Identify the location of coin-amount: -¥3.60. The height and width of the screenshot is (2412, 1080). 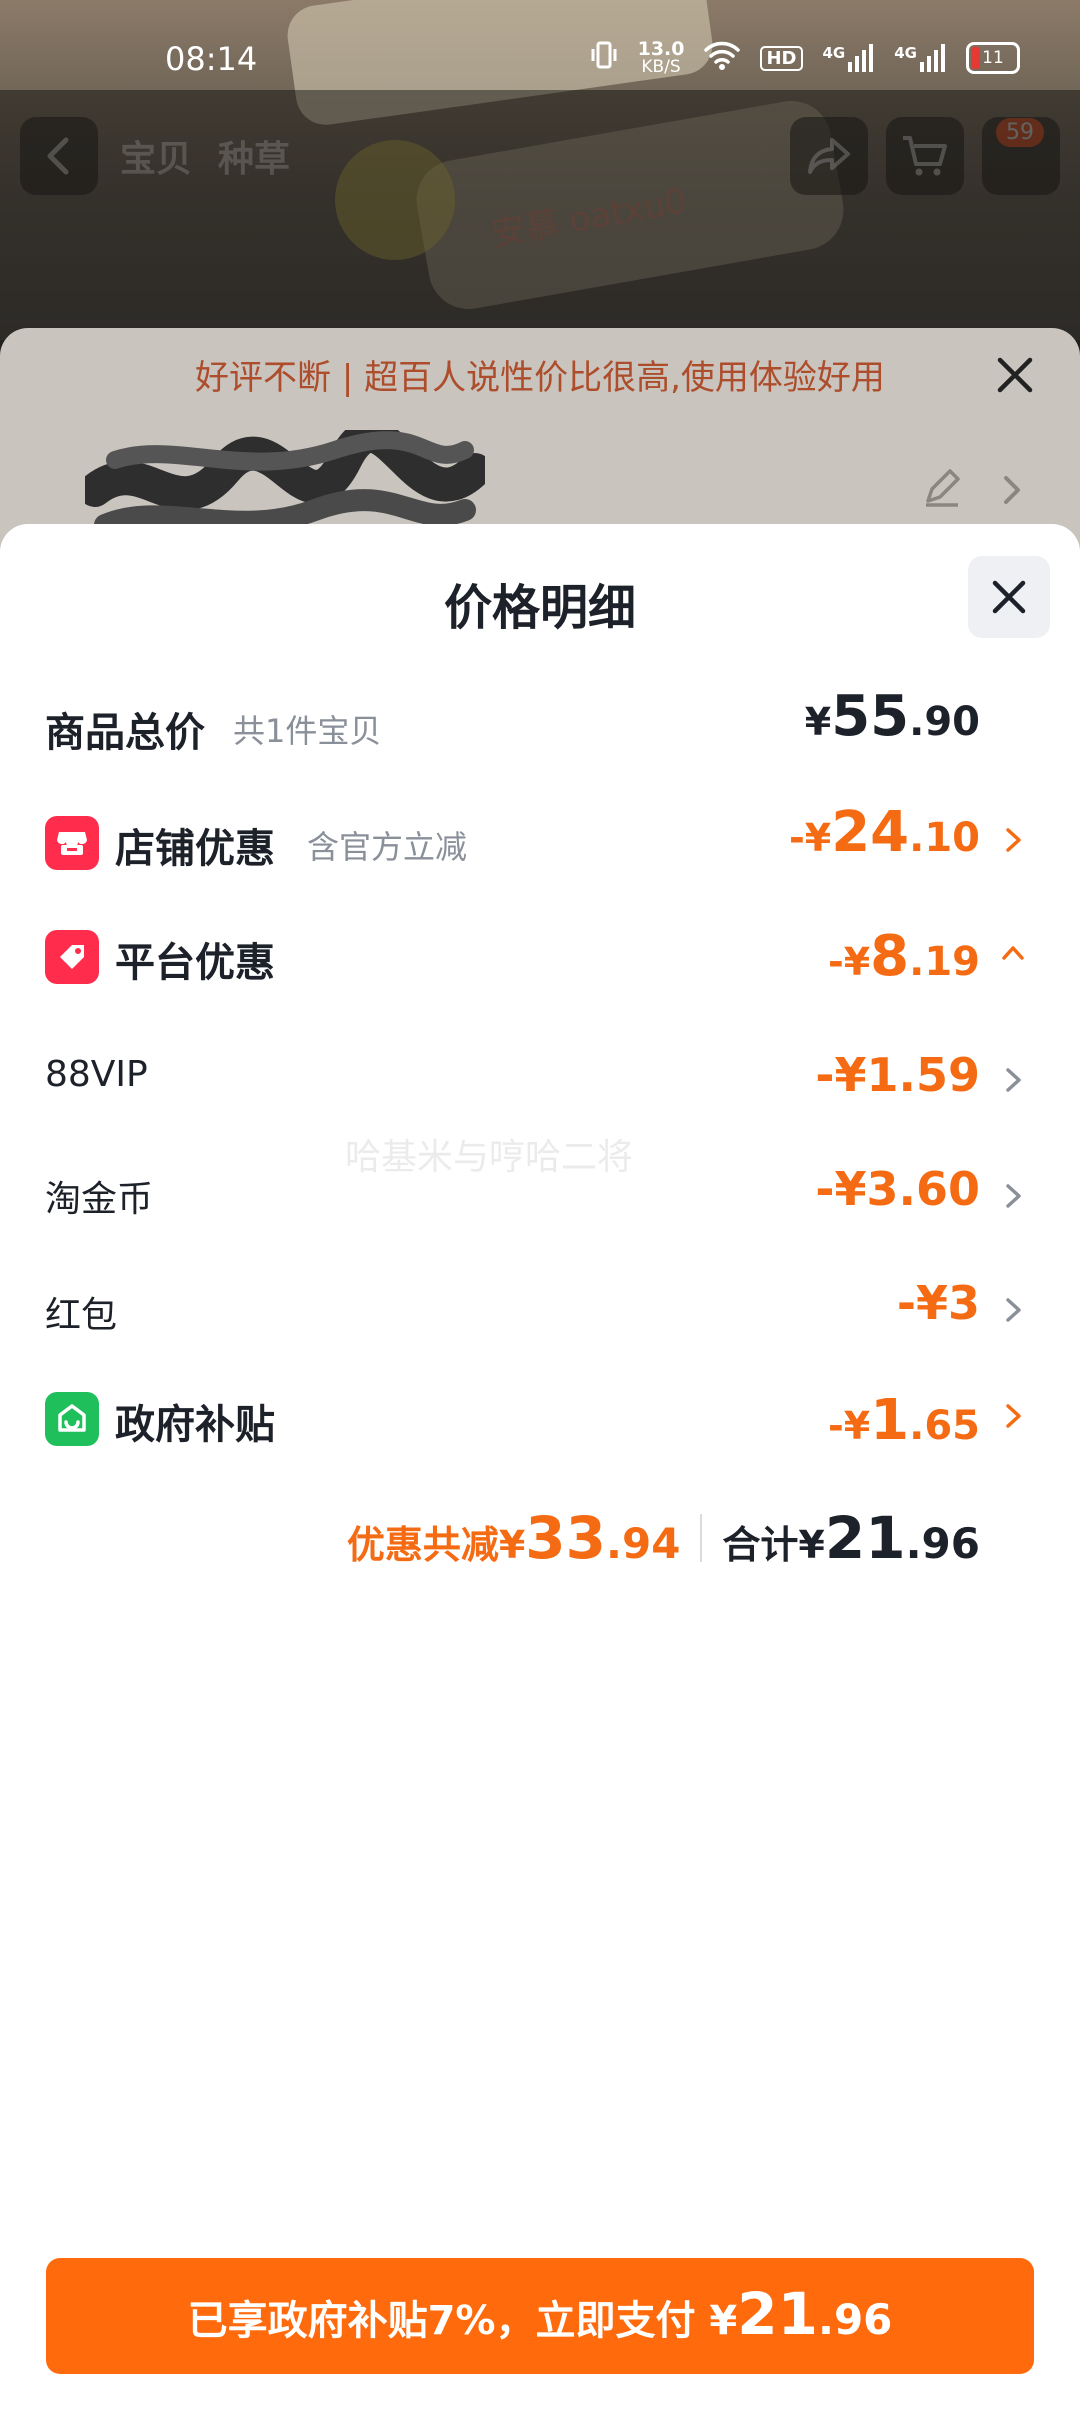
(897, 1189).